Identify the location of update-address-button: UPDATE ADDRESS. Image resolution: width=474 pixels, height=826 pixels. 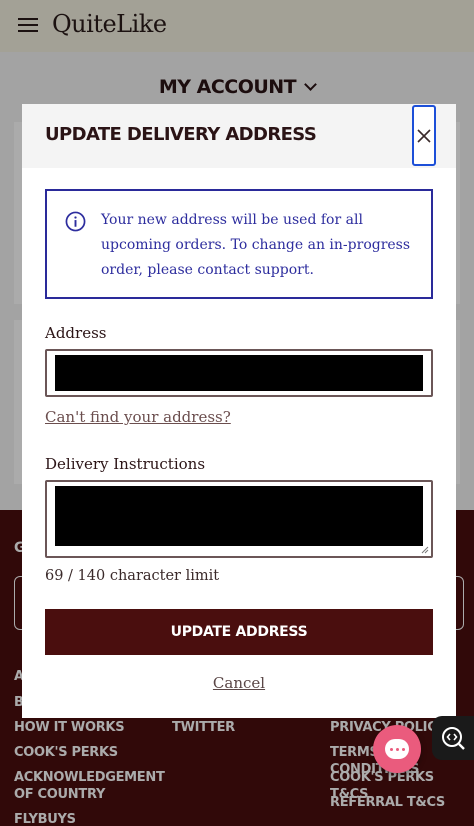
(239, 632).